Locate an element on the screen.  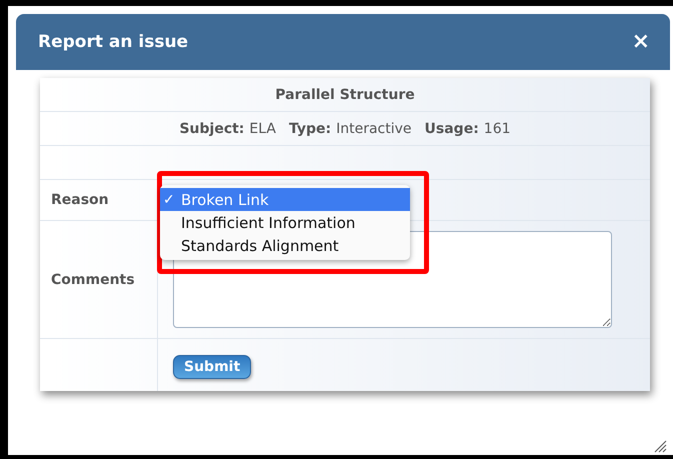
reason-label: Reason is located at coordinates (99, 200).